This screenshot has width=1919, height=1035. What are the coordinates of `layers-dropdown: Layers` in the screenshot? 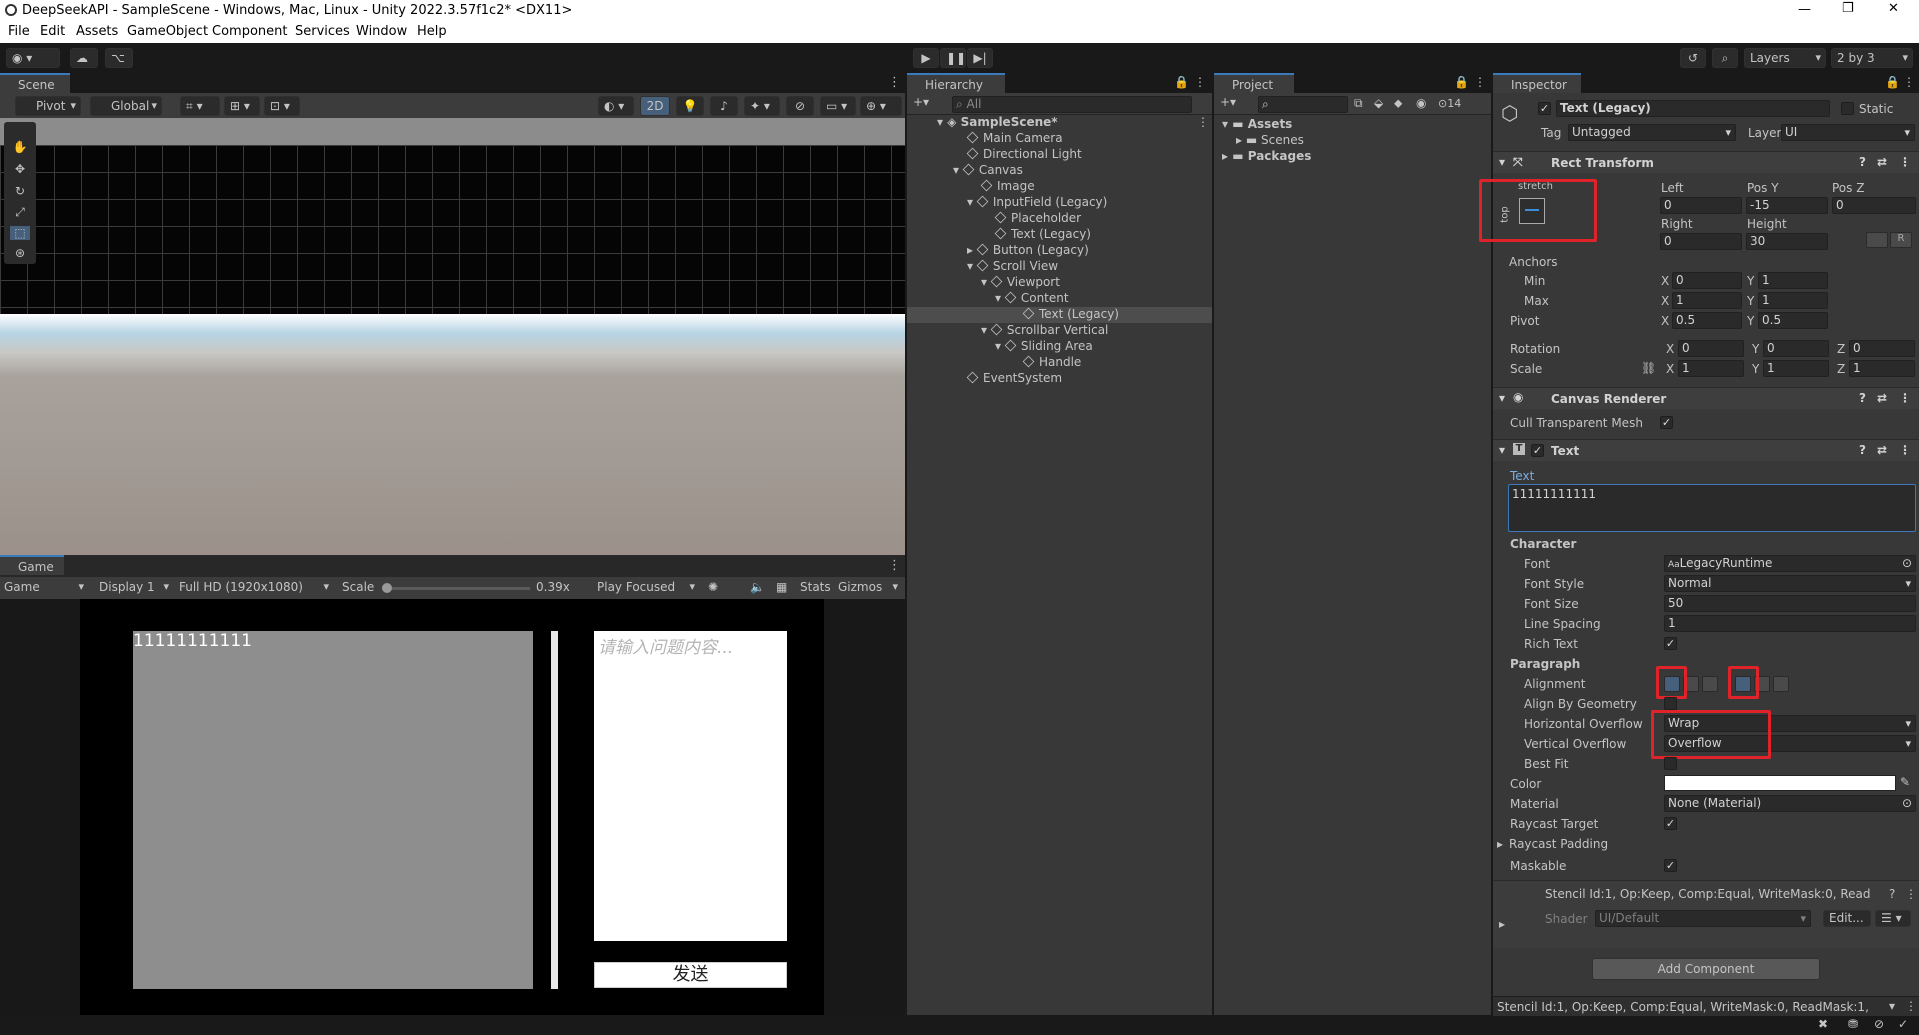 It's located at (1785, 58).